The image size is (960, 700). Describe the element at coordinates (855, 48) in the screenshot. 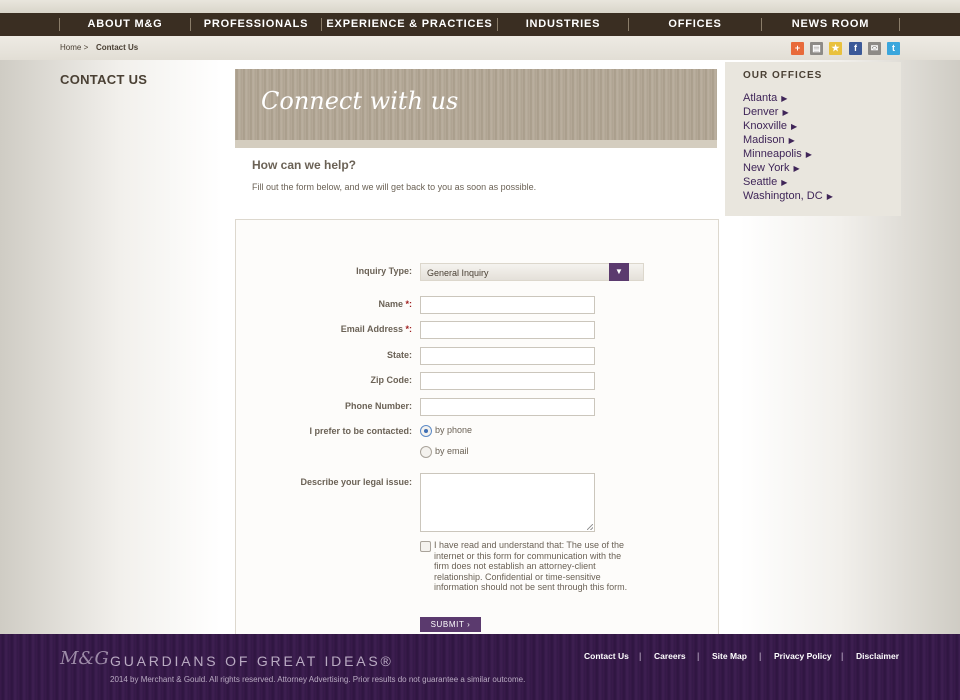

I see `facebook-icon: f` at that location.